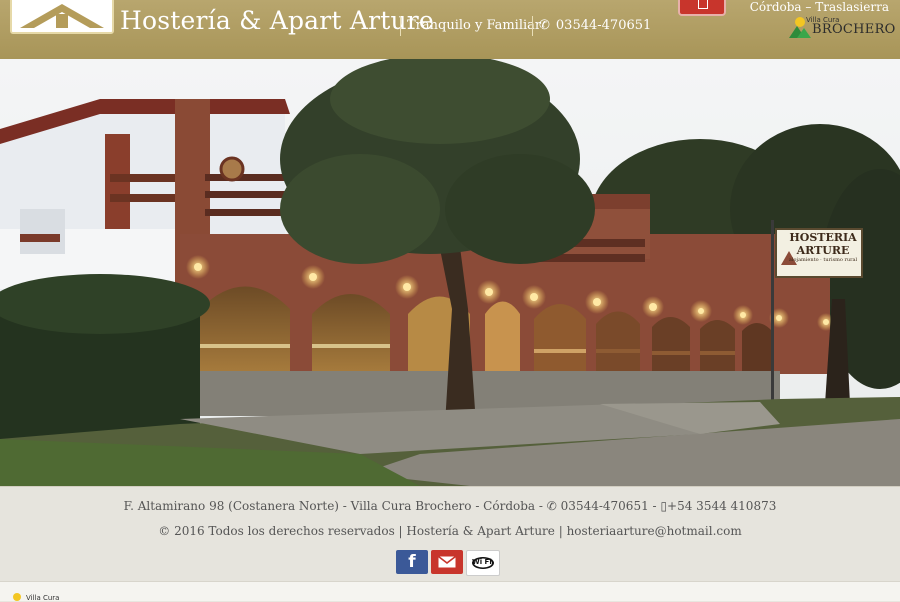 This screenshot has width=900, height=602. I want to click on calendar-icon, so click(703, 4).